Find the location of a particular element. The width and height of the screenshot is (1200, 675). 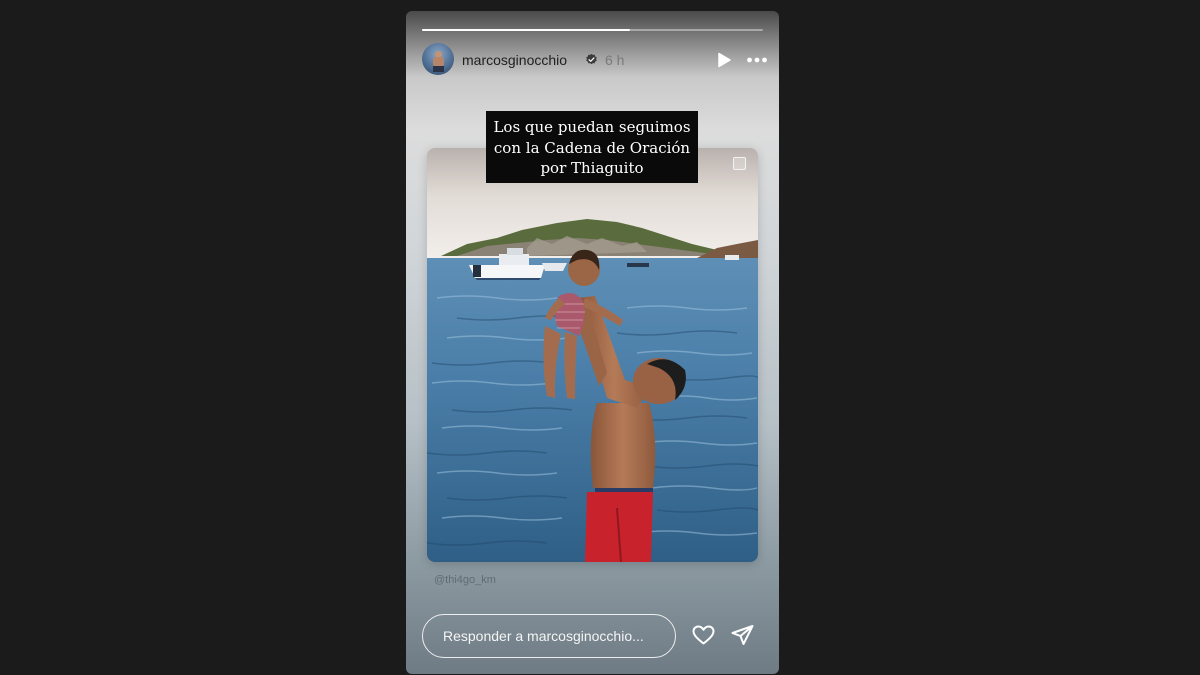

username: marcosginocchio is located at coordinates (514, 60).